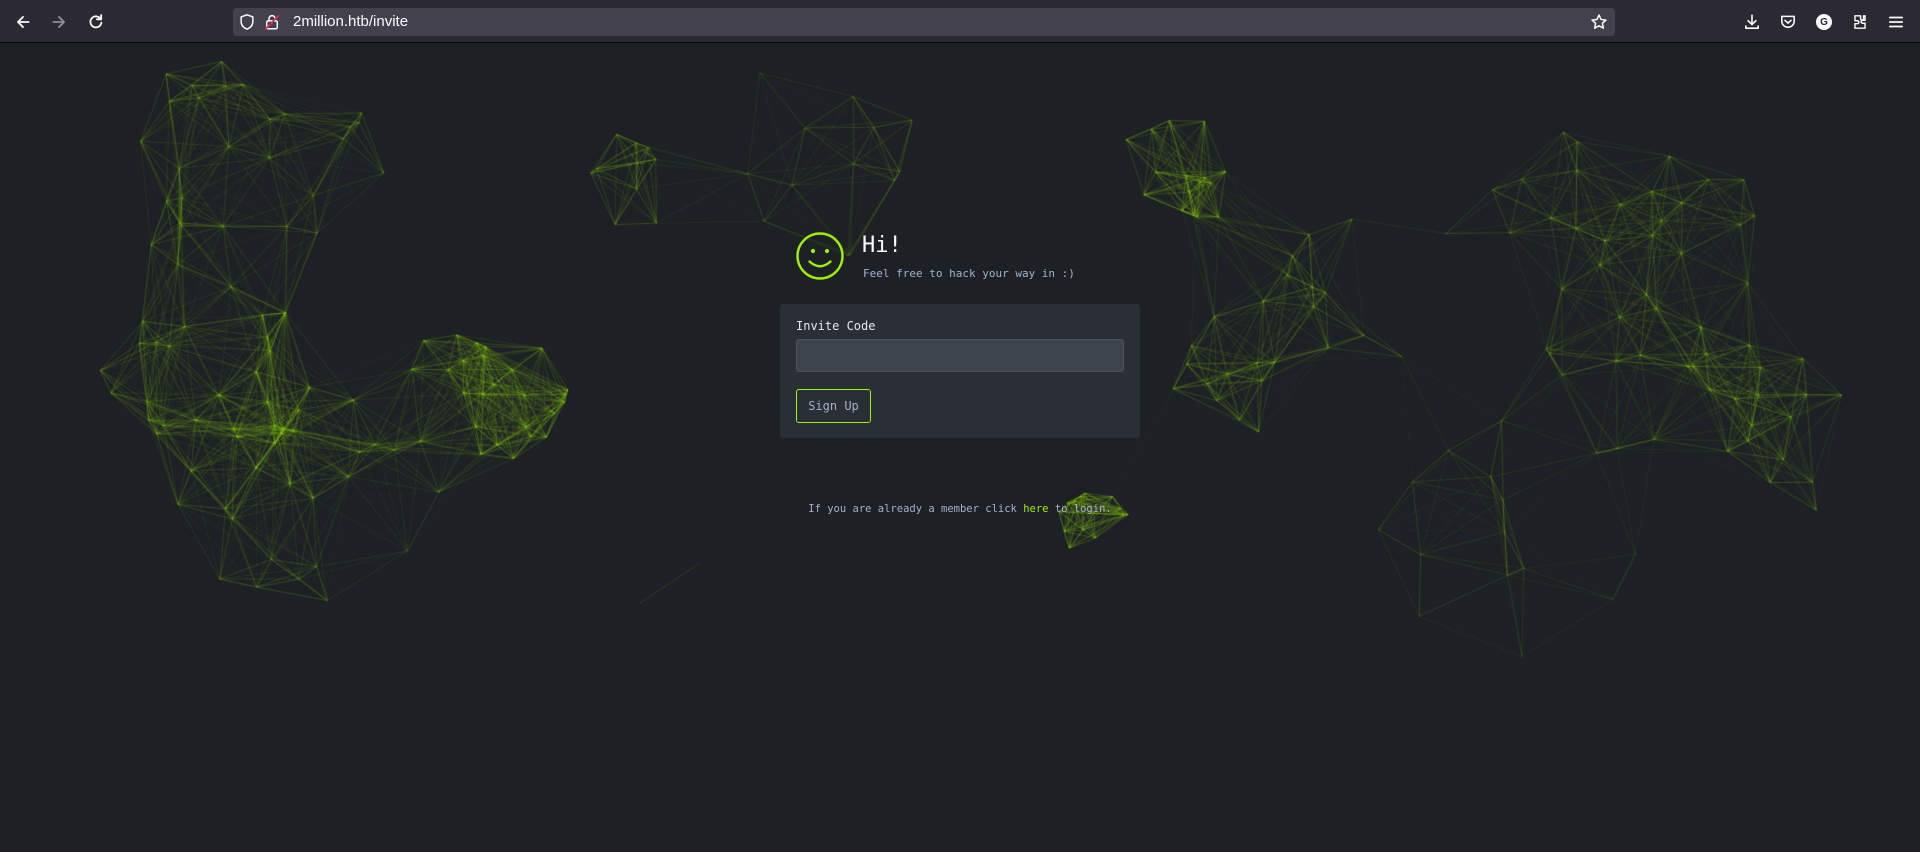  I want to click on page-title: Hi!, so click(882, 245).